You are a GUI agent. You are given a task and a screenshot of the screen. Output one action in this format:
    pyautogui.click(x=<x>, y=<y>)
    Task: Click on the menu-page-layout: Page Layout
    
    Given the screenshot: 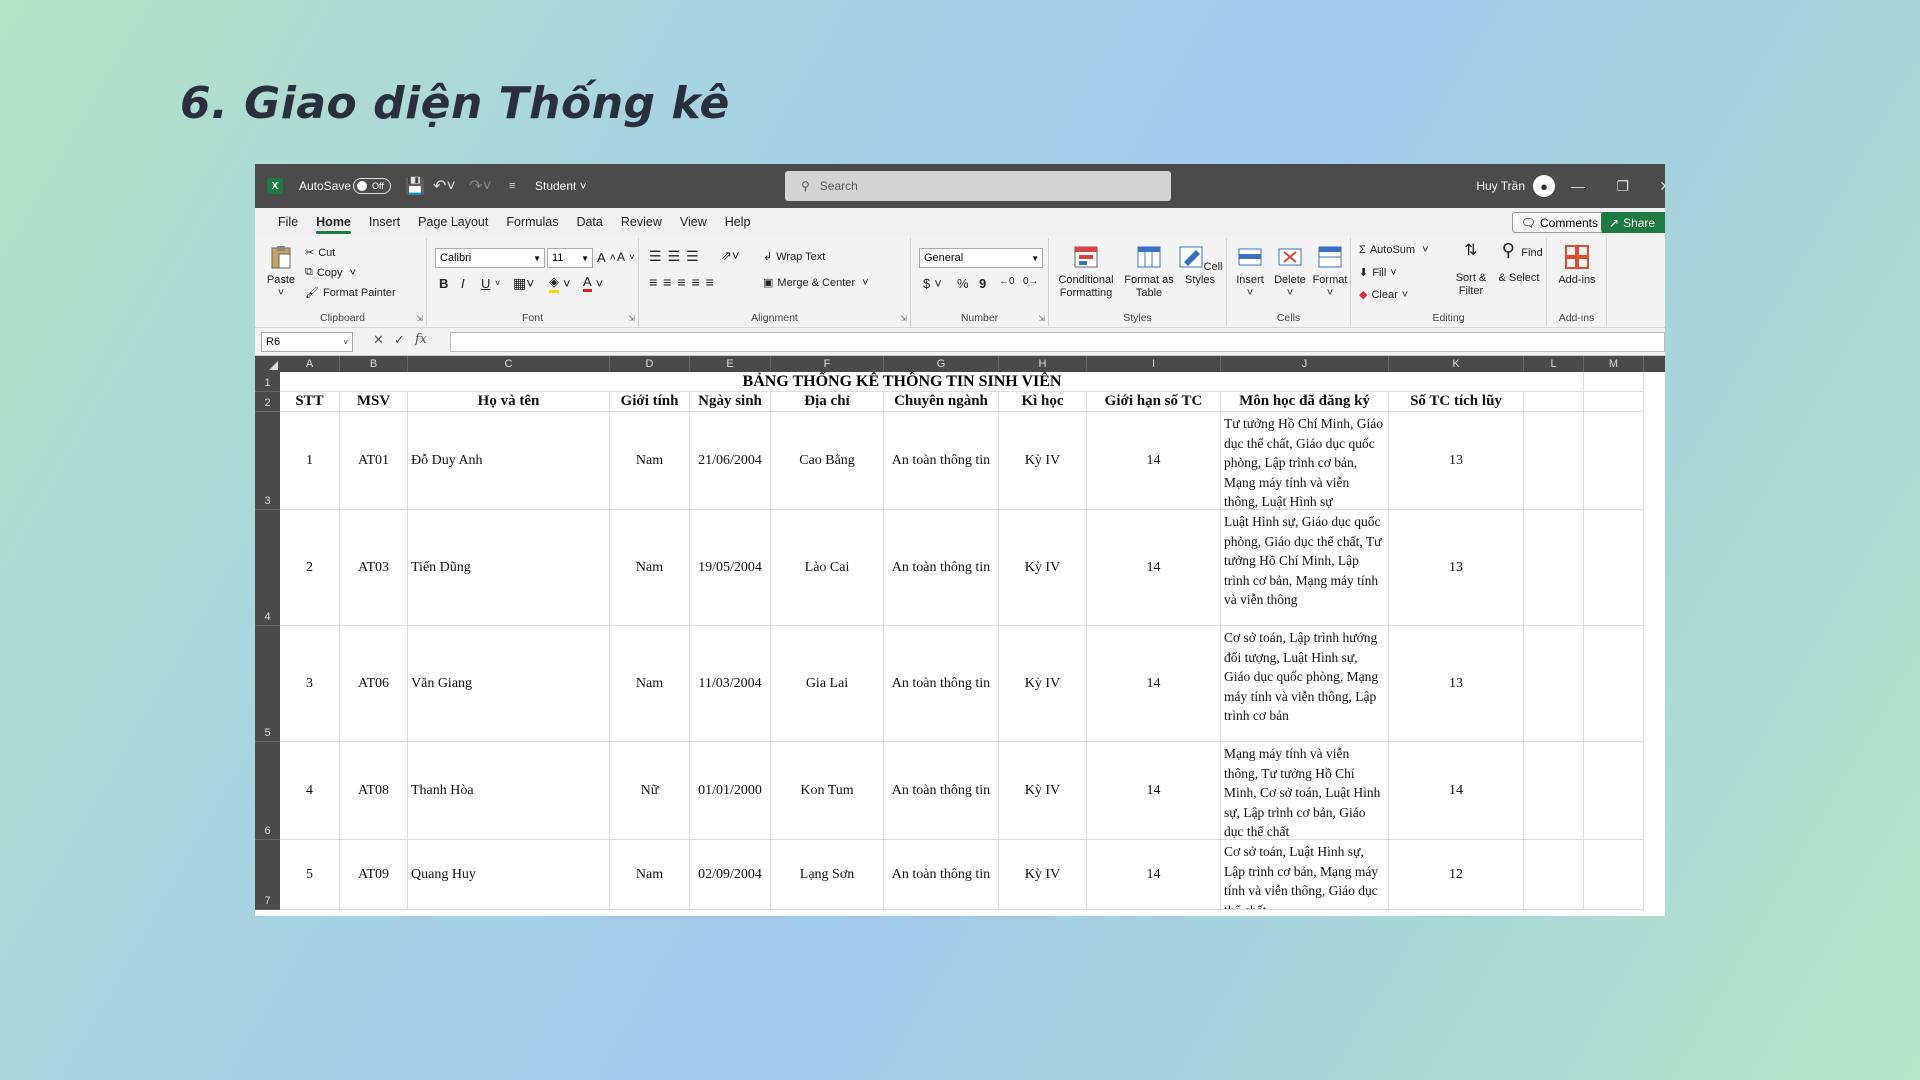 What is the action you would take?
    pyautogui.click(x=453, y=222)
    